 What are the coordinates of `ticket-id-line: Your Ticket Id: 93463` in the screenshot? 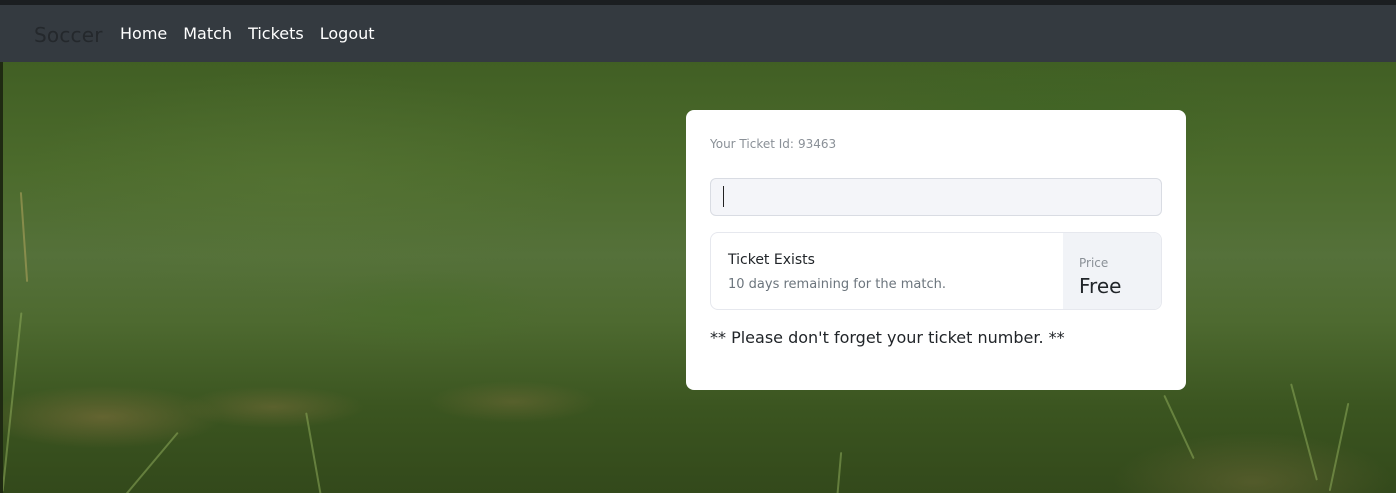 It's located at (773, 144).